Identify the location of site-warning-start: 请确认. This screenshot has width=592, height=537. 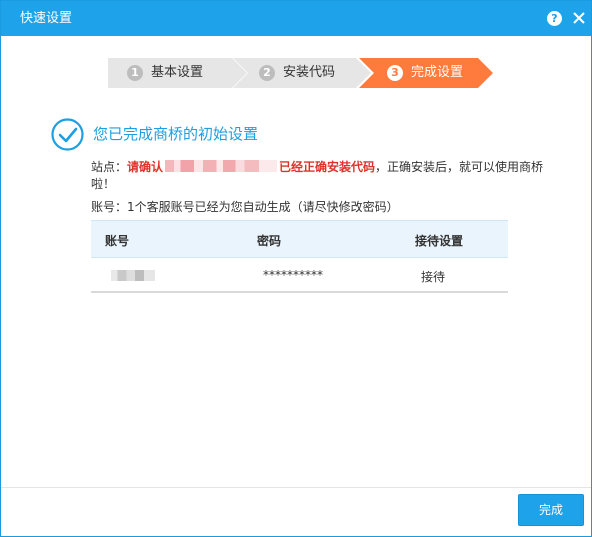
(145, 167).